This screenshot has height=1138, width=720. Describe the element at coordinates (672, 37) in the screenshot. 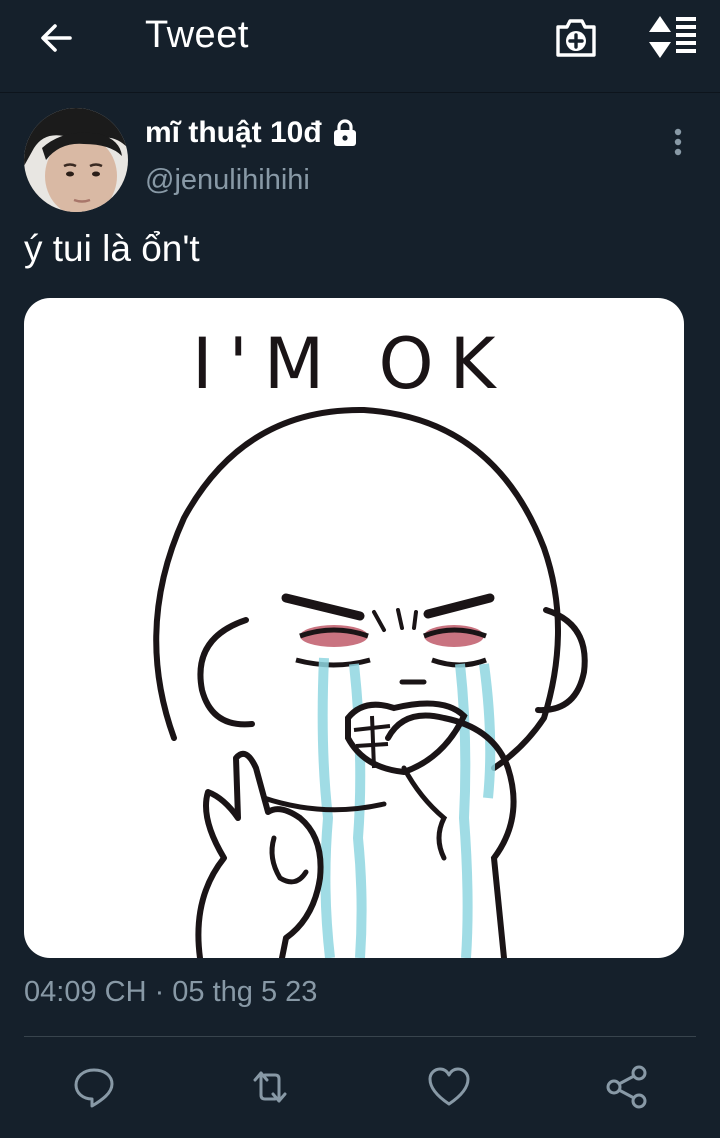

I see `sort-toggle-icon` at that location.